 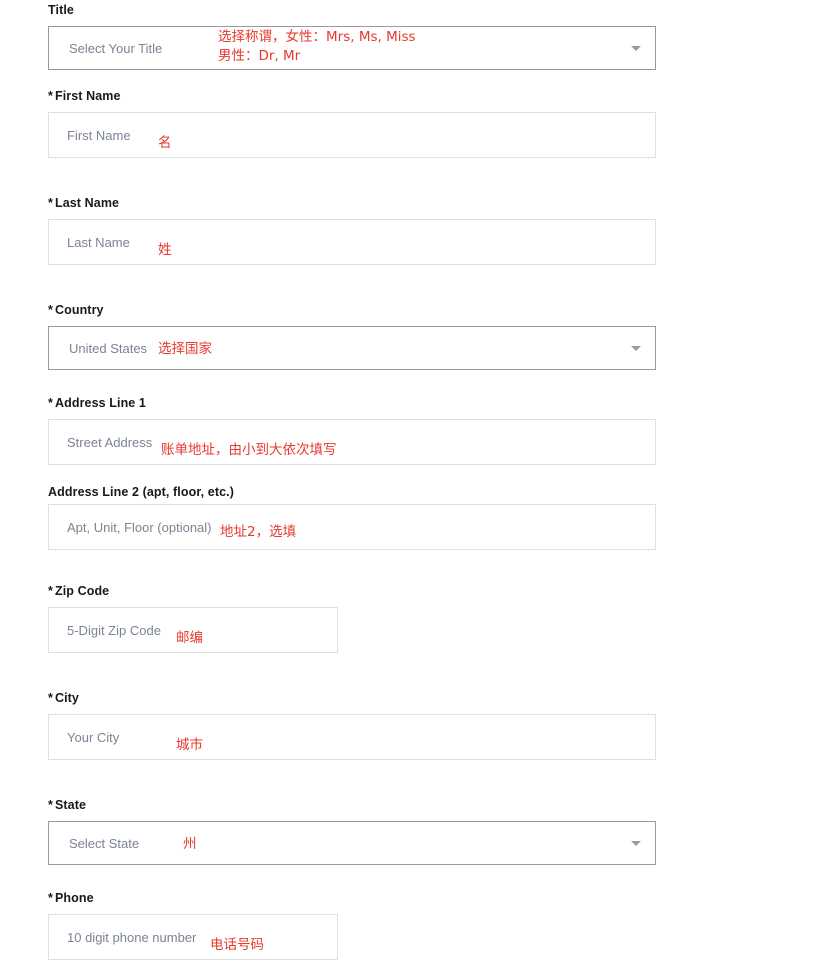 What do you see at coordinates (352, 403) in the screenshot?
I see `label-address-line-1: * Address Line 1` at bounding box center [352, 403].